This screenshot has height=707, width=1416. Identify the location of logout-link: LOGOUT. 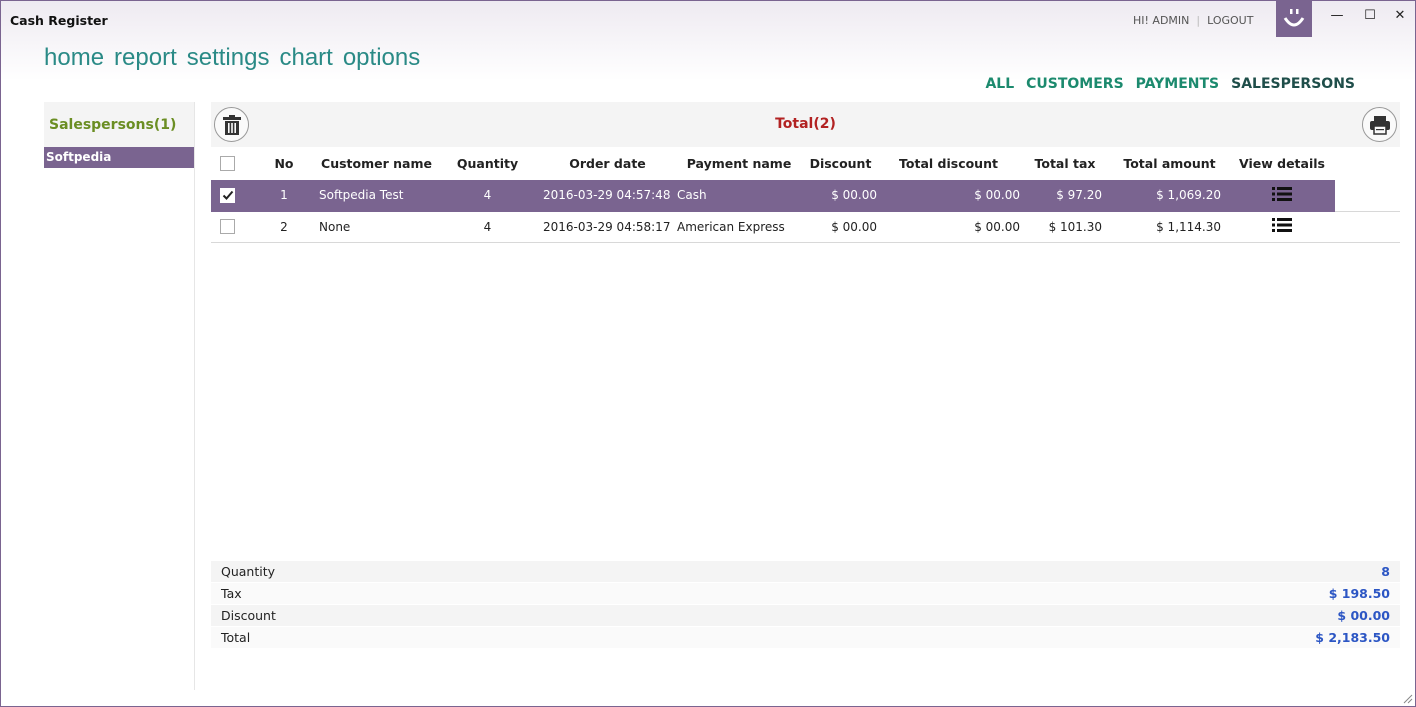
(1230, 20).